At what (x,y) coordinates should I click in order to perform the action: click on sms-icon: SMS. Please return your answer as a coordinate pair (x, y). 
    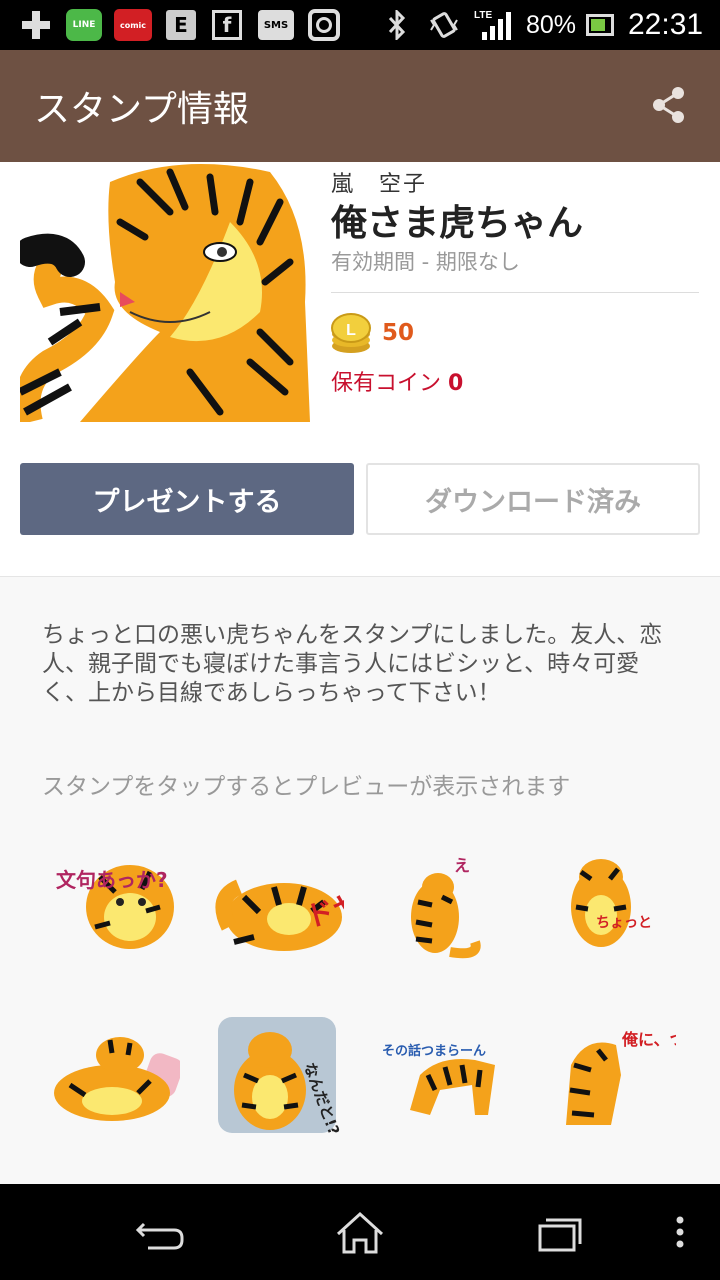
    Looking at the image, I should click on (276, 25).